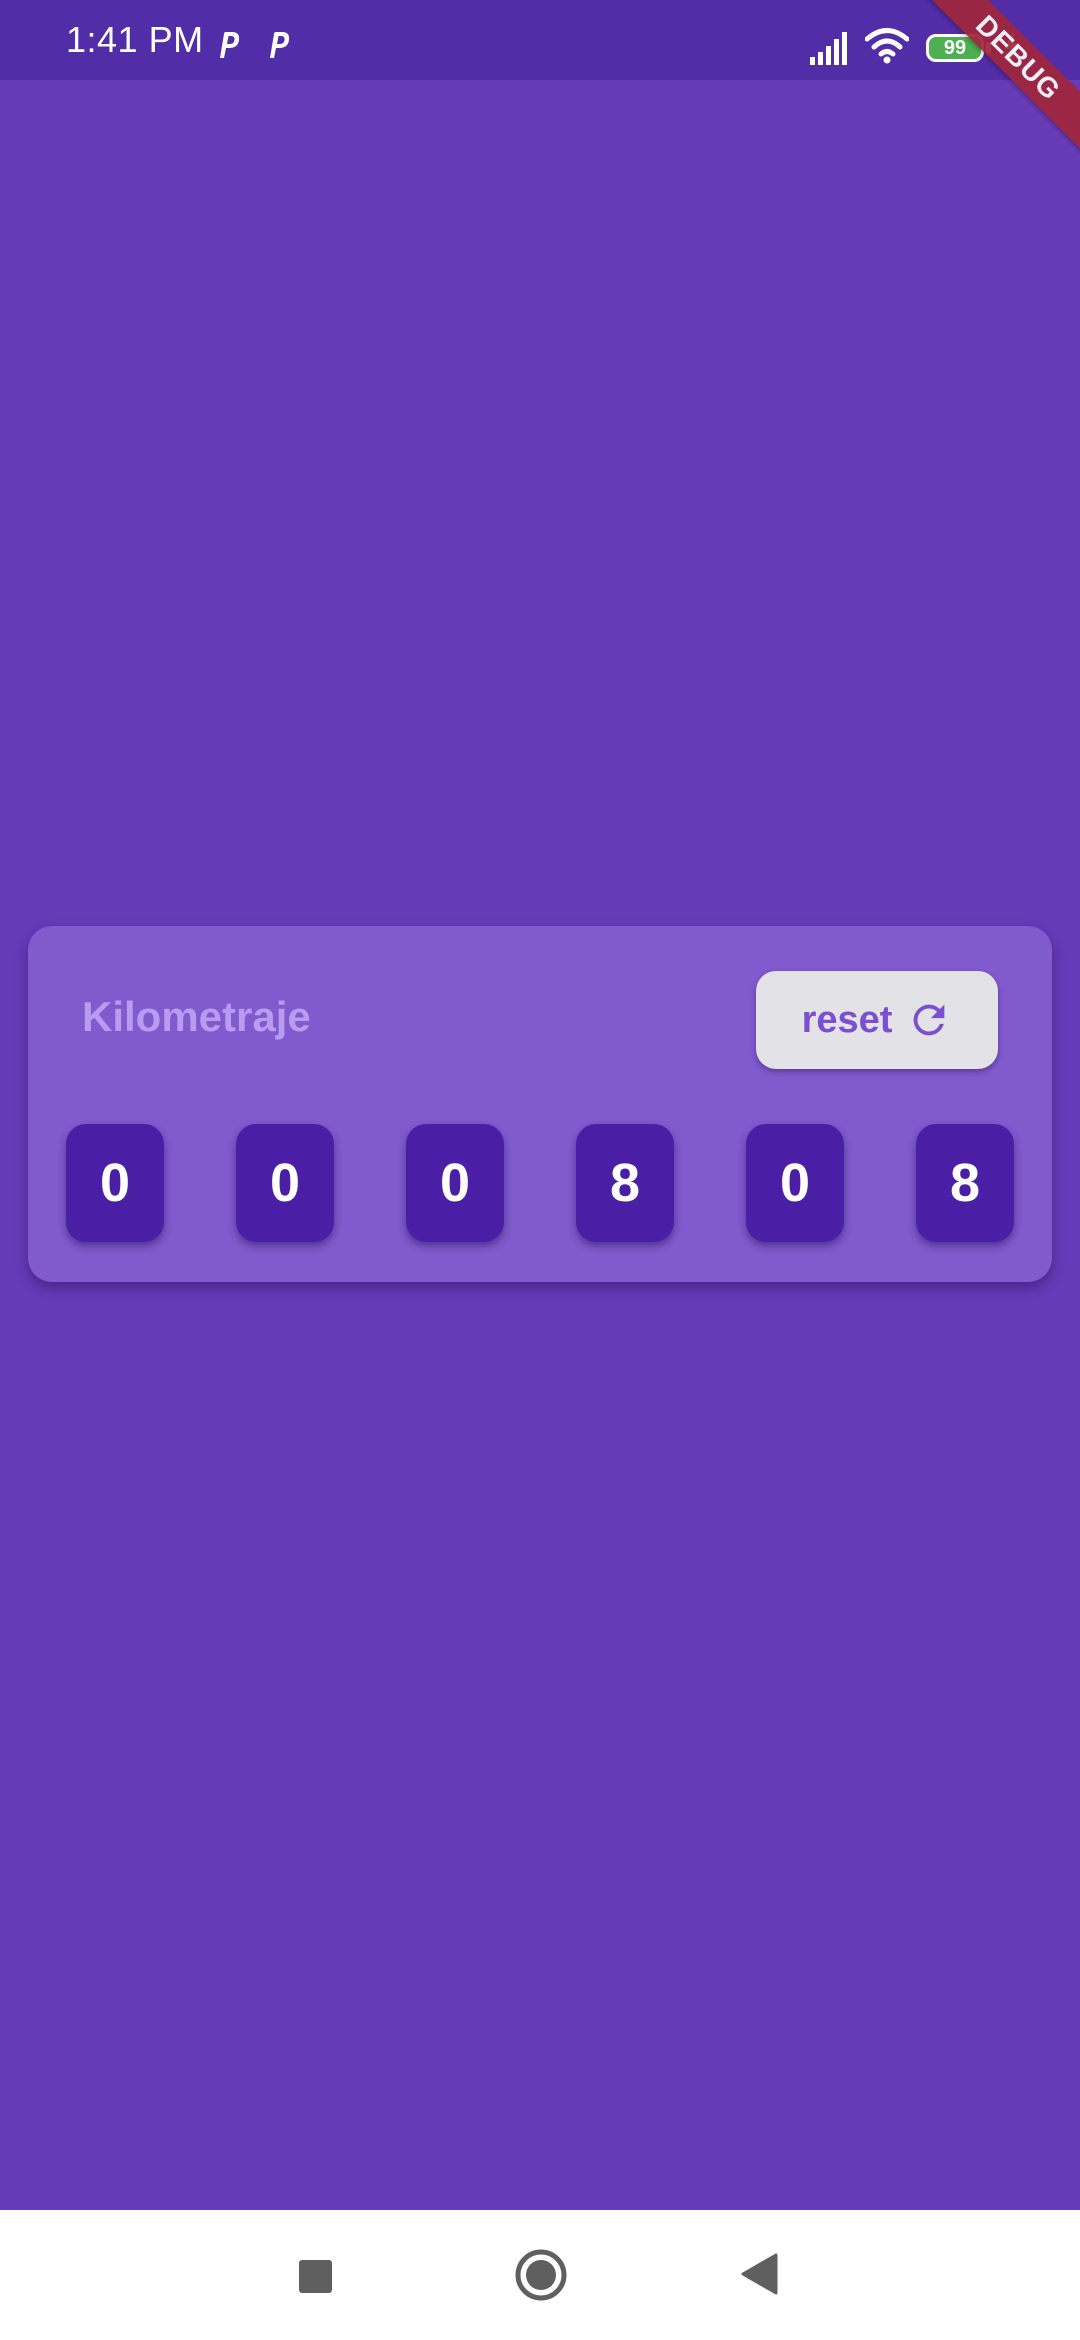 Image resolution: width=1080 pixels, height=2340 pixels. Describe the element at coordinates (929, 1020) in the screenshot. I see `refresh-icon` at that location.